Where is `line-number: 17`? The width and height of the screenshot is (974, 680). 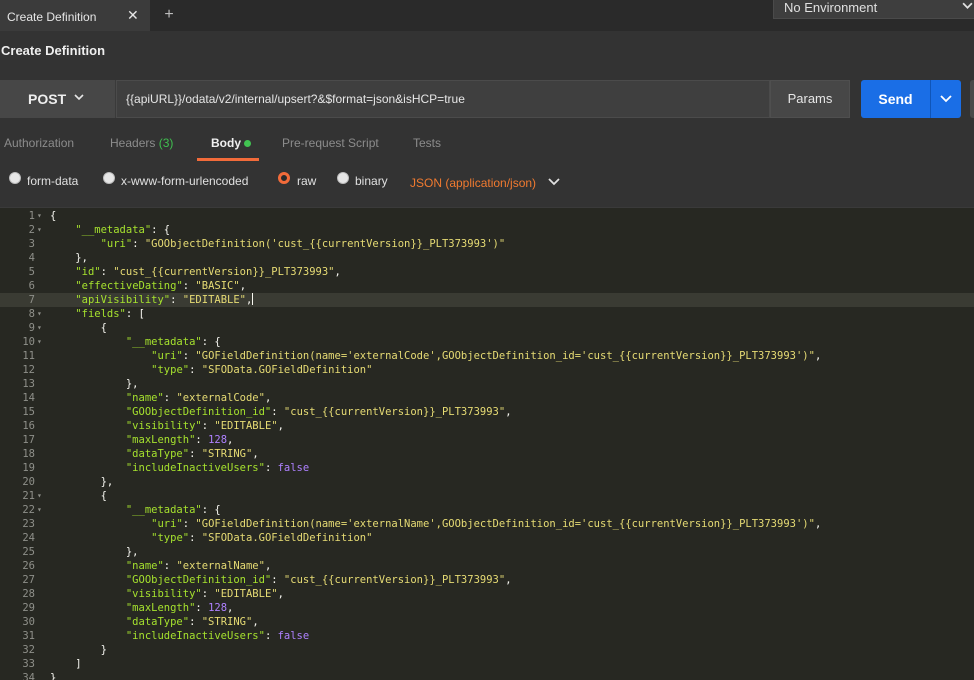 line-number: 17 is located at coordinates (28, 440).